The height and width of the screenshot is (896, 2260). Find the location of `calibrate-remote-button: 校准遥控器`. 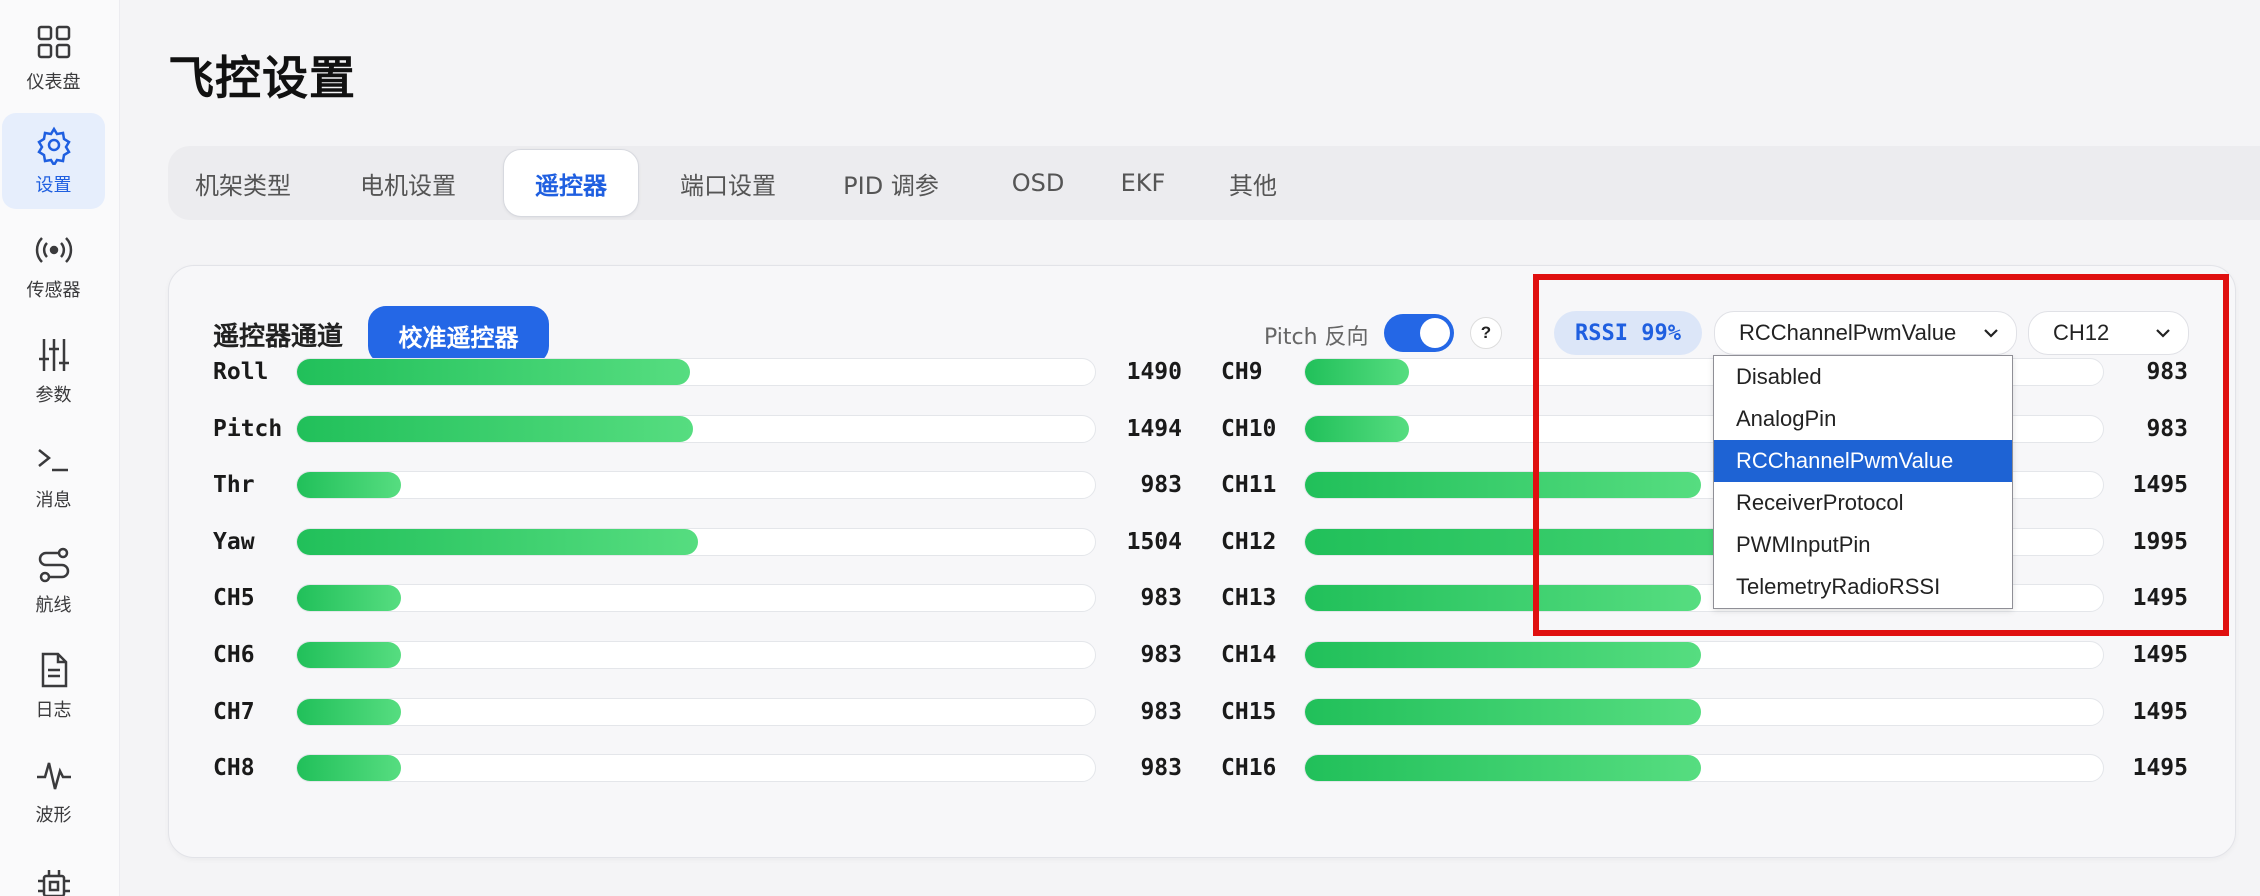

calibrate-remote-button: 校准遥控器 is located at coordinates (458, 335).